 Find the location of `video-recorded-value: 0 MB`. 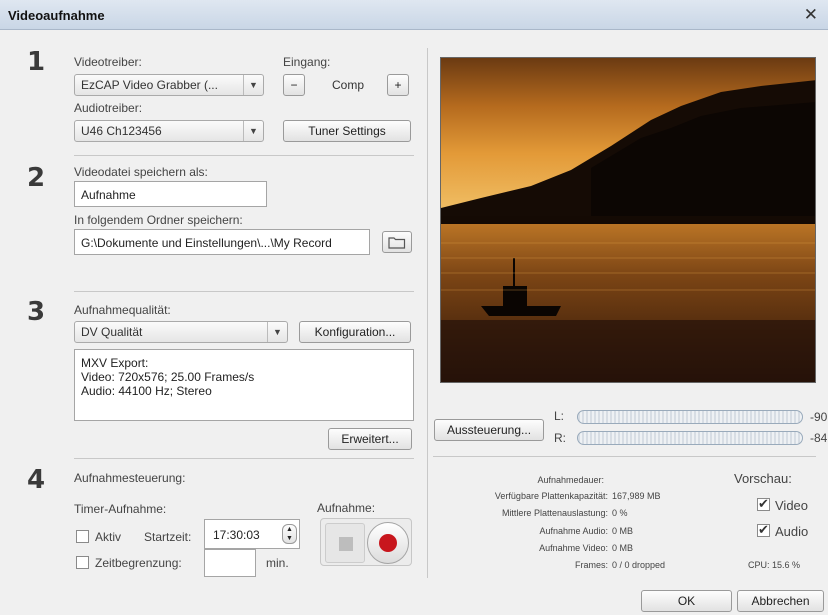

video-recorded-value: 0 MB is located at coordinates (623, 548).